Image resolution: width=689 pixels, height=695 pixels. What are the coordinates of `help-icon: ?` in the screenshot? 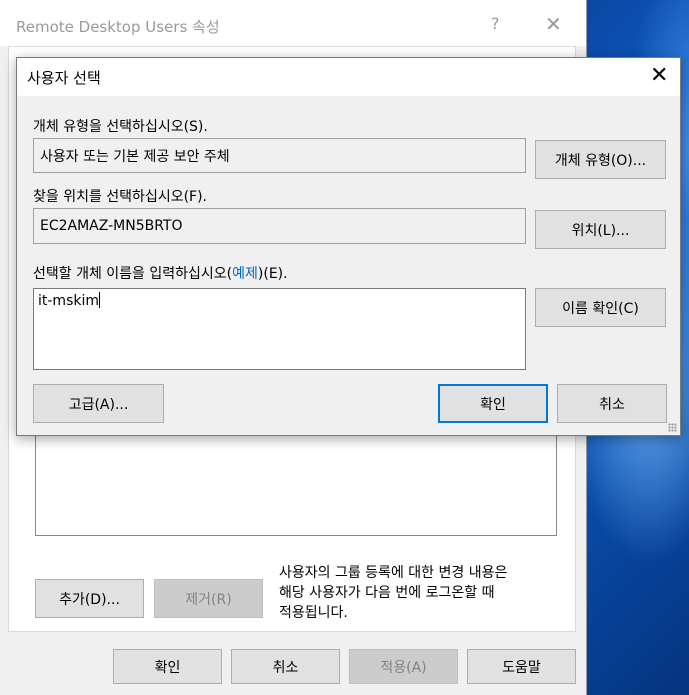 It's located at (495, 23).